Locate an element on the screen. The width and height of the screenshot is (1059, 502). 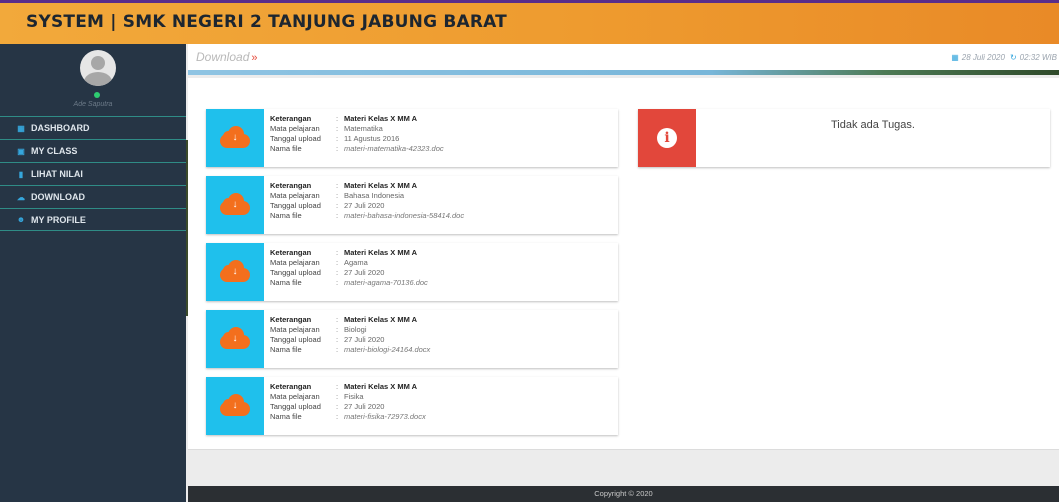
current-date: 28 Juli 2020 is located at coordinates (983, 57).